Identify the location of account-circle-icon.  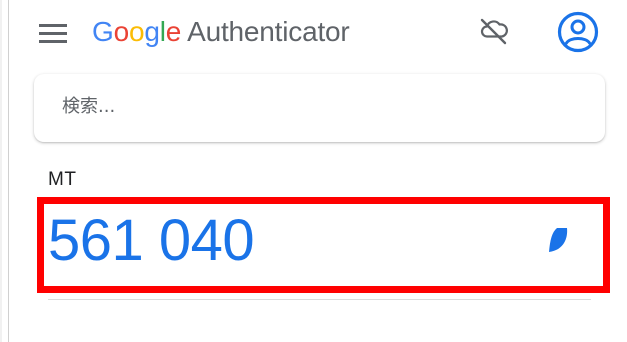
(578, 32).